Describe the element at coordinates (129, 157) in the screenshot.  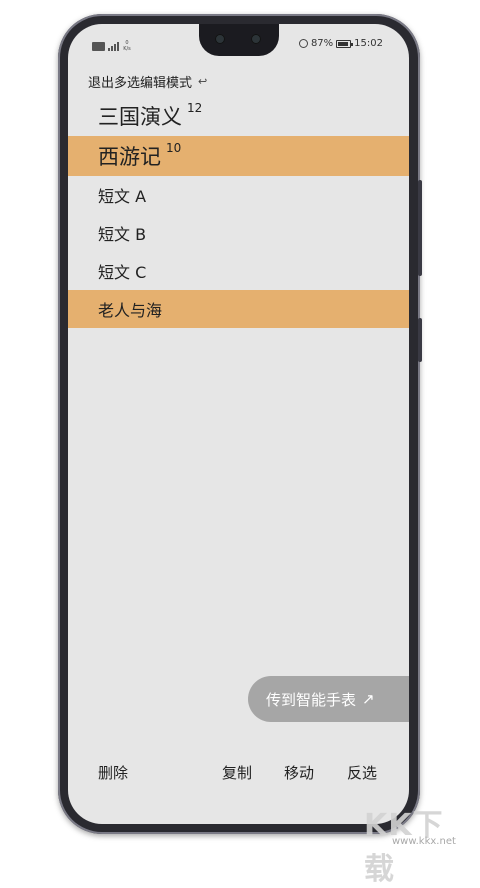
I see `list-item-title: 西游记` at that location.